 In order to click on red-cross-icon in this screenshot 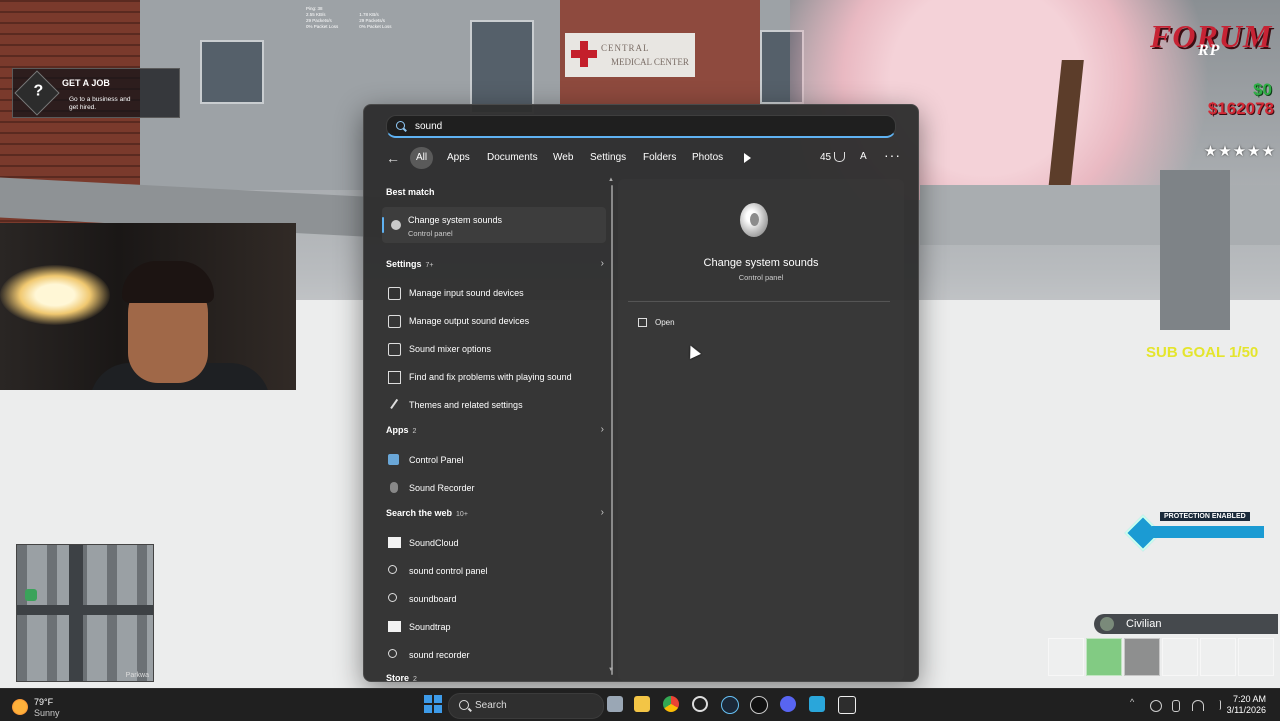, I will do `click(584, 54)`.